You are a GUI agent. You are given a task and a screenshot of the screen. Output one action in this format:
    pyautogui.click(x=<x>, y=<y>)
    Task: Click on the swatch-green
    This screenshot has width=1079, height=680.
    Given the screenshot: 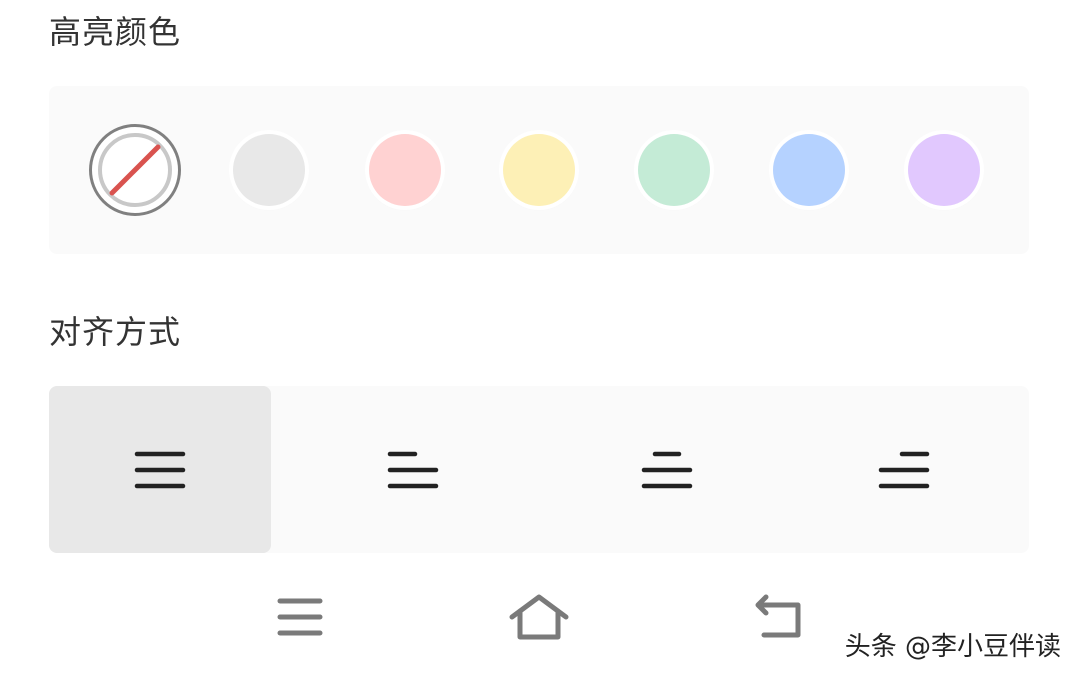 What is the action you would take?
    pyautogui.click(x=674, y=170)
    